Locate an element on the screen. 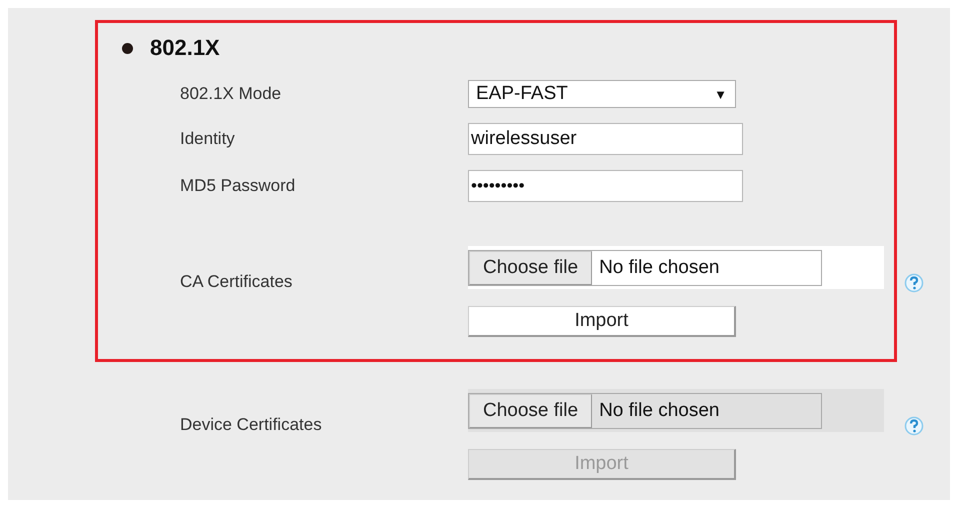 This screenshot has width=958, height=506. bullet-icon is located at coordinates (127, 48).